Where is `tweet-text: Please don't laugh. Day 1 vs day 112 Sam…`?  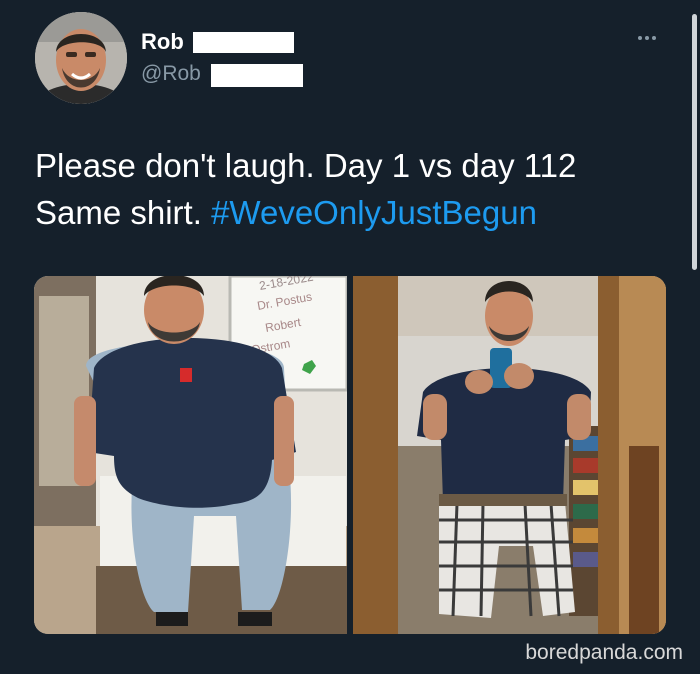 tweet-text: Please don't laugh. Day 1 vs day 112 Sam… is located at coordinates (345, 189).